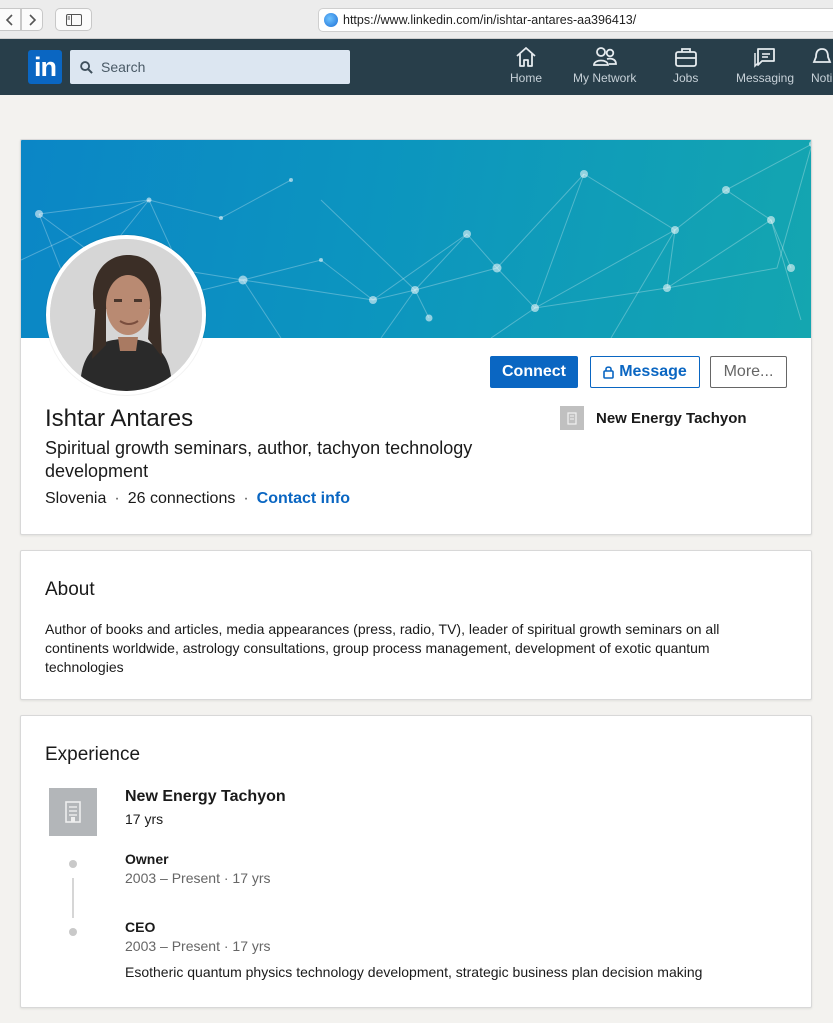 This screenshot has width=833, height=1023. What do you see at coordinates (70, 589) in the screenshot?
I see `about-title: About` at bounding box center [70, 589].